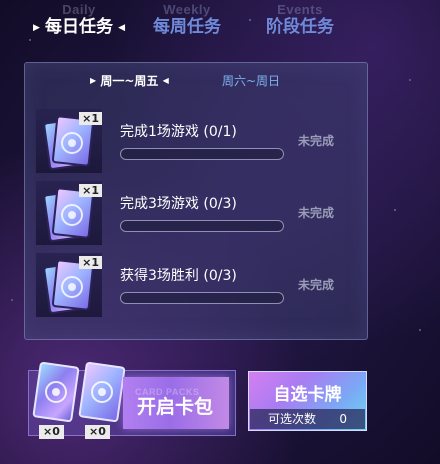 This screenshot has height=464, width=440. Describe the element at coordinates (201, 285) in the screenshot. I see `task-row: ×1 获得3场胜利 (0/3) 未完成` at that location.